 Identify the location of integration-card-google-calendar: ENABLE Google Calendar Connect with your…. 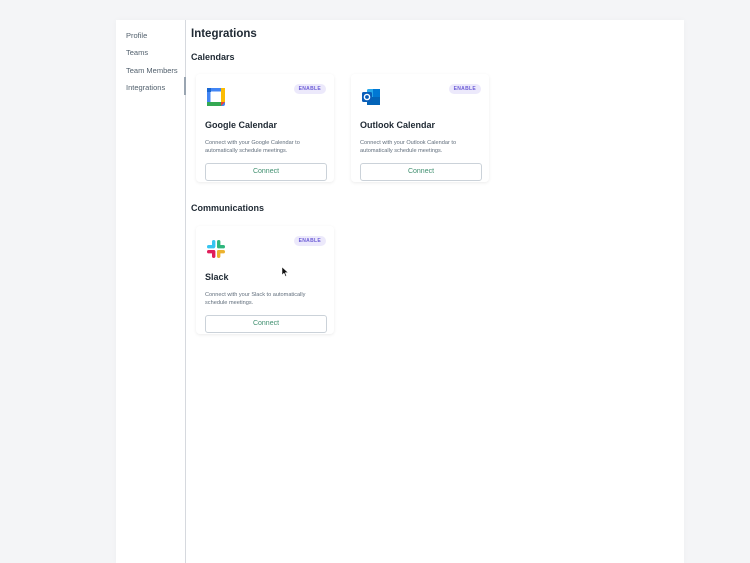
(265, 128).